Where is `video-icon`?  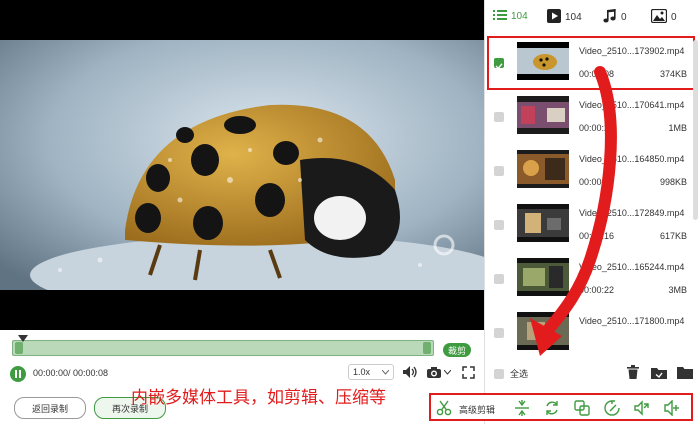
video-icon is located at coordinates (554, 17).